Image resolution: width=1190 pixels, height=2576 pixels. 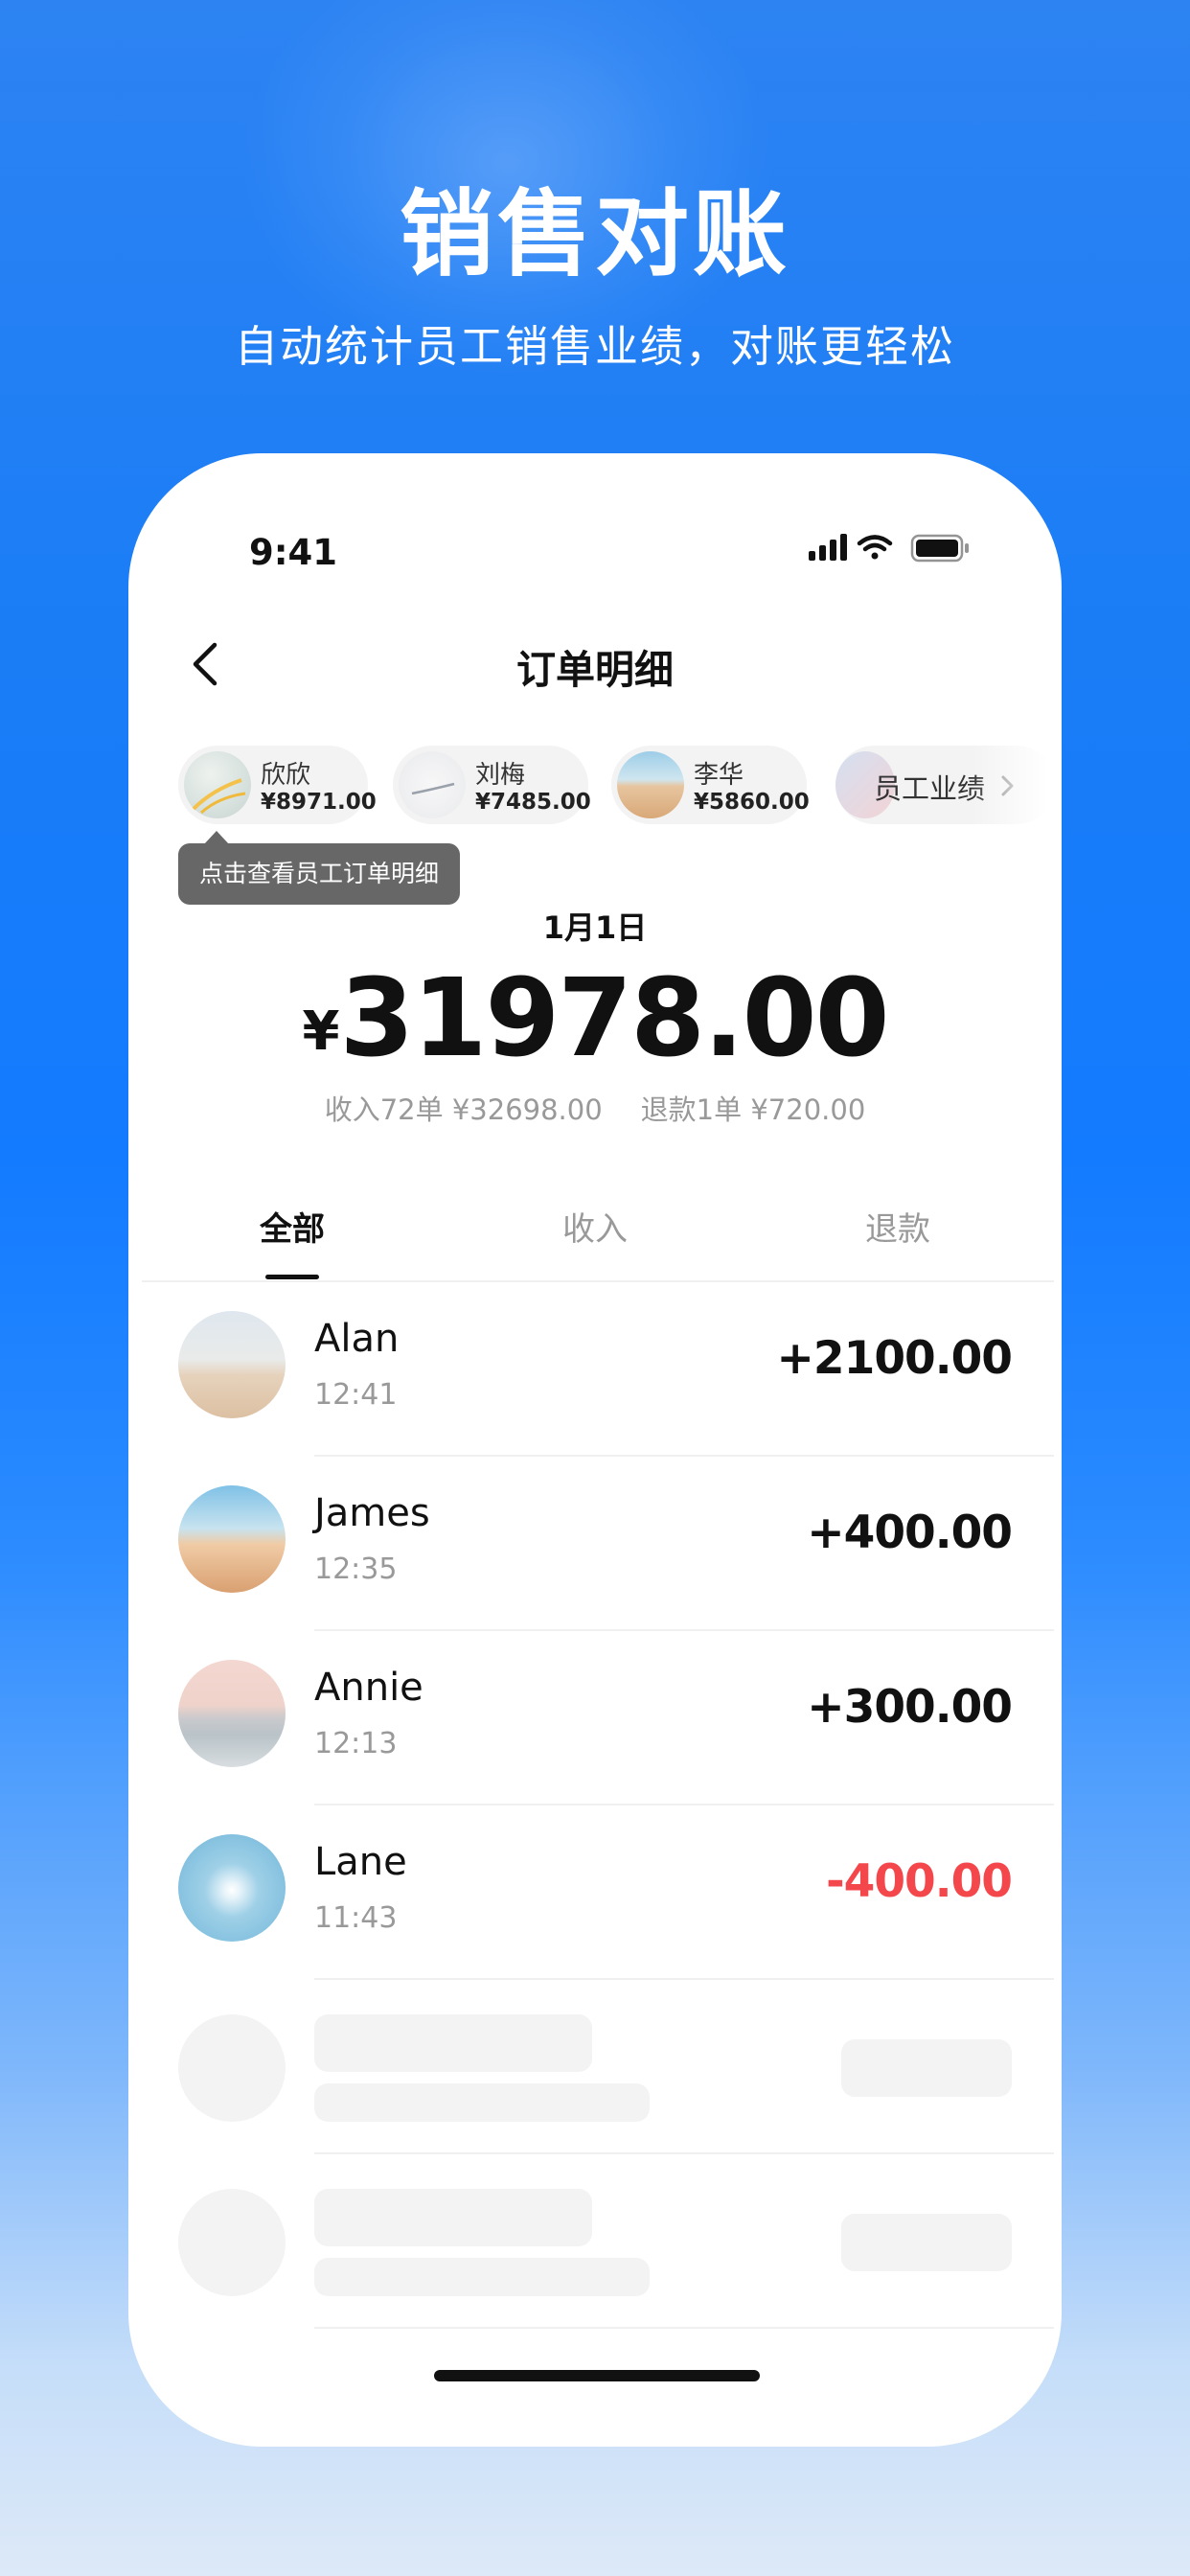 What do you see at coordinates (753, 1109) in the screenshot?
I see `refund-summary: 退款1单 ¥720.00` at bounding box center [753, 1109].